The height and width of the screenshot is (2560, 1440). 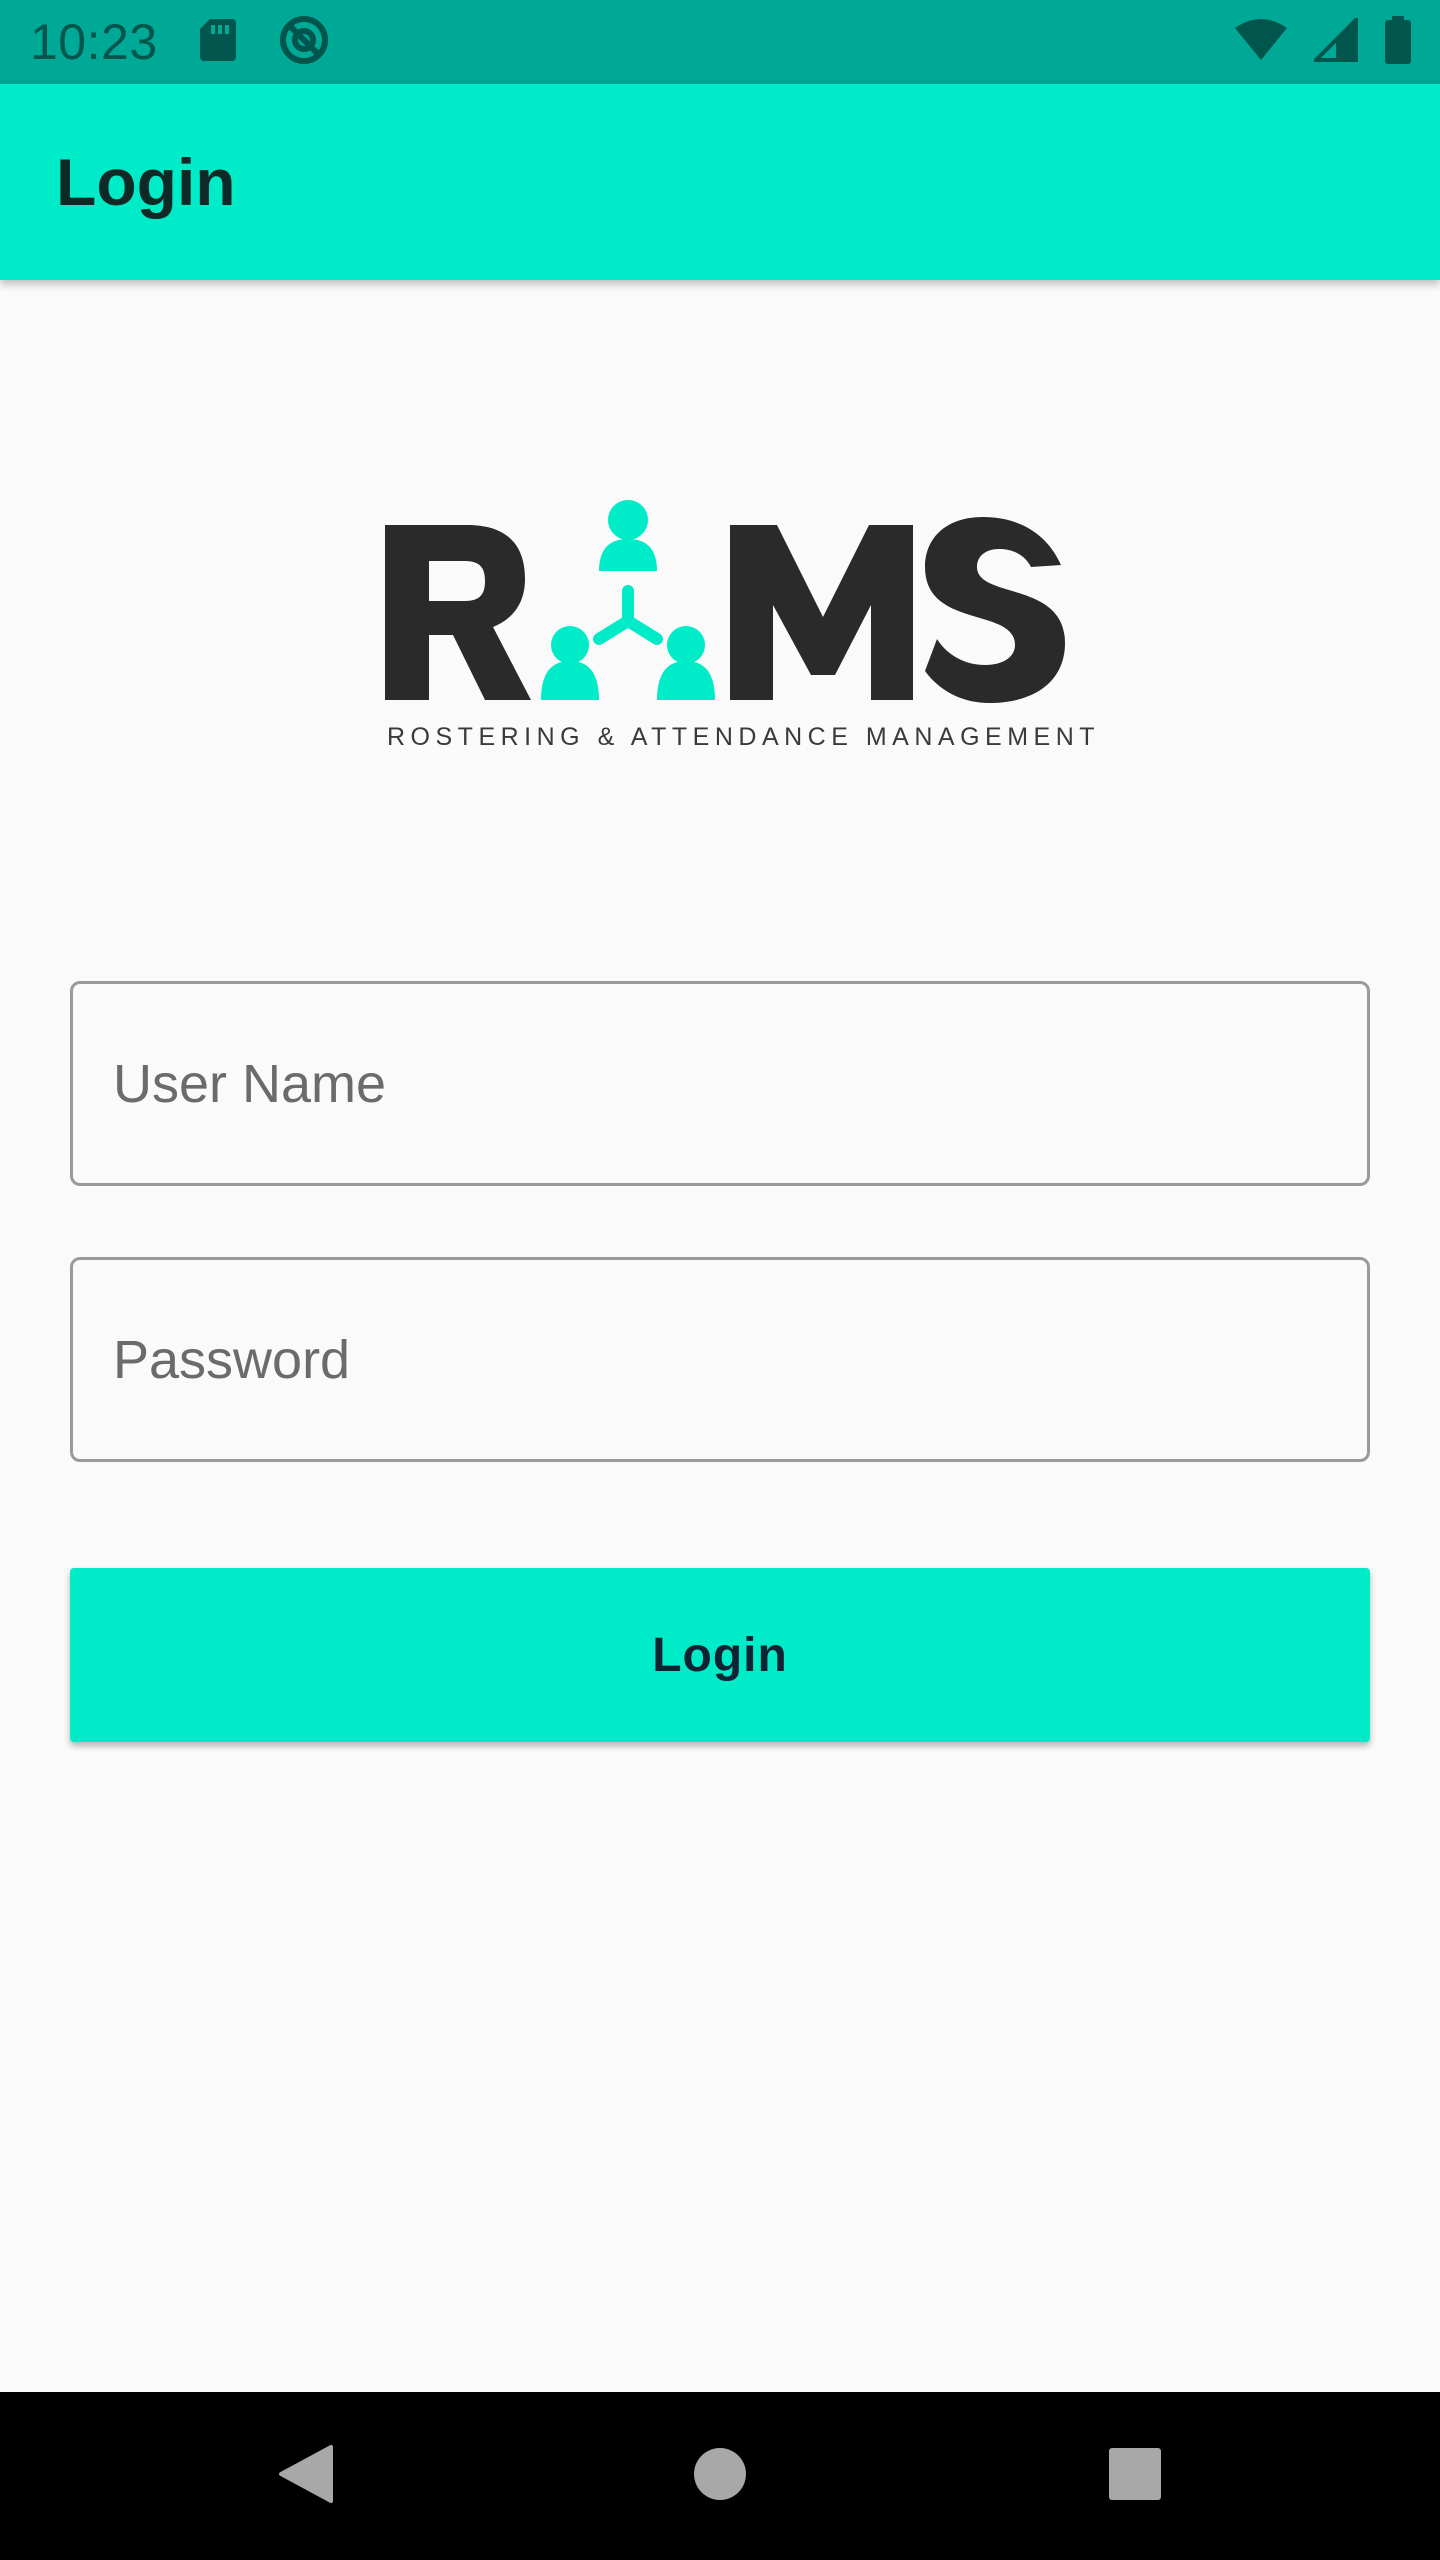 What do you see at coordinates (720, 42) in the screenshot?
I see `status-bar: 10:23` at bounding box center [720, 42].